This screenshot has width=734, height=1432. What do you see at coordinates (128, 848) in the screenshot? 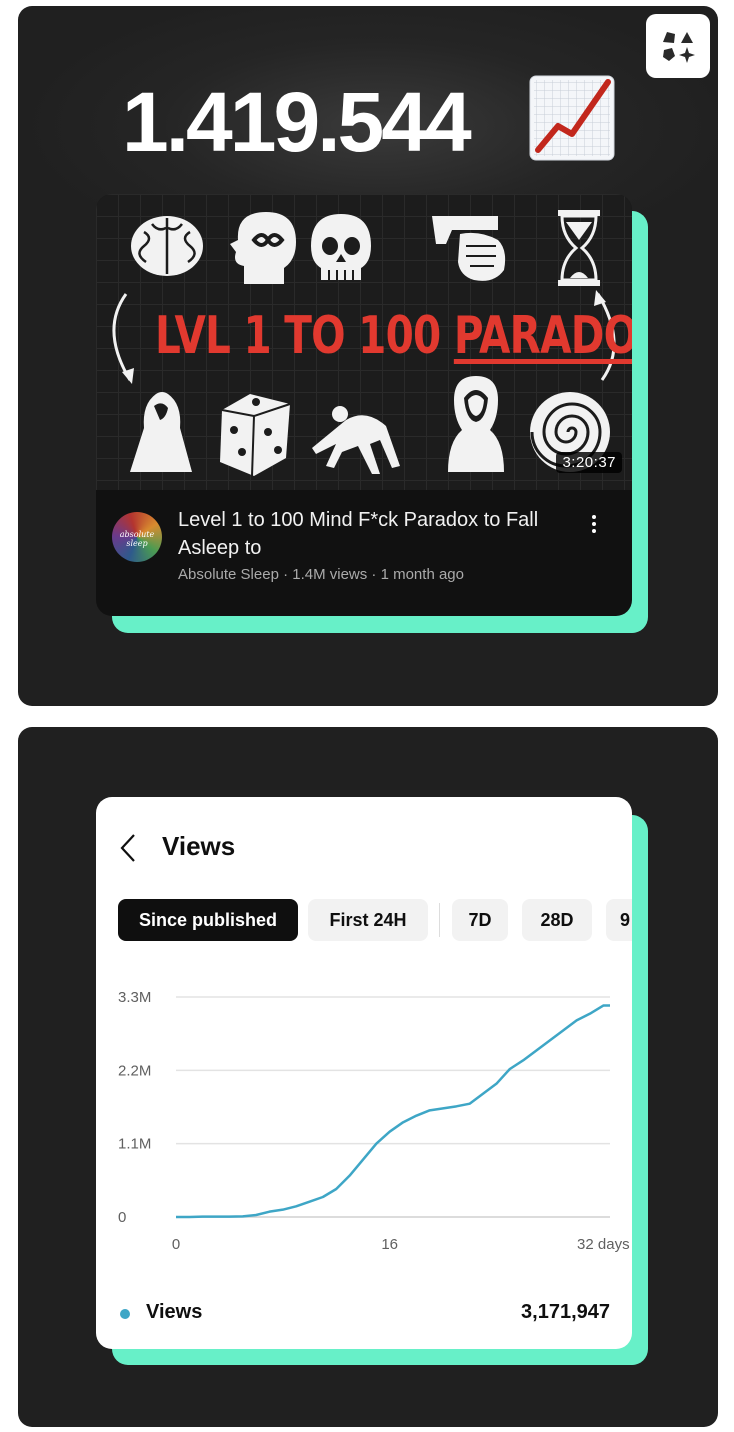
I see `back-chevron-icon` at bounding box center [128, 848].